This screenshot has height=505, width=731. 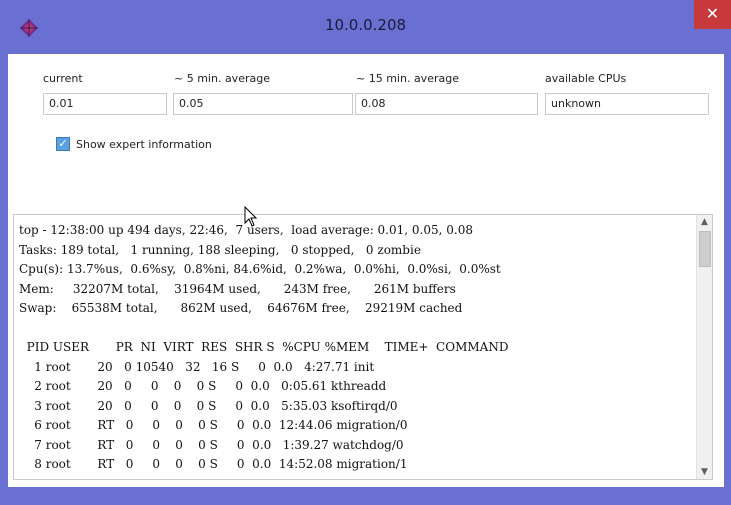 I want to click on vertical-scrollbar: ▲ ▼, so click(x=704, y=347).